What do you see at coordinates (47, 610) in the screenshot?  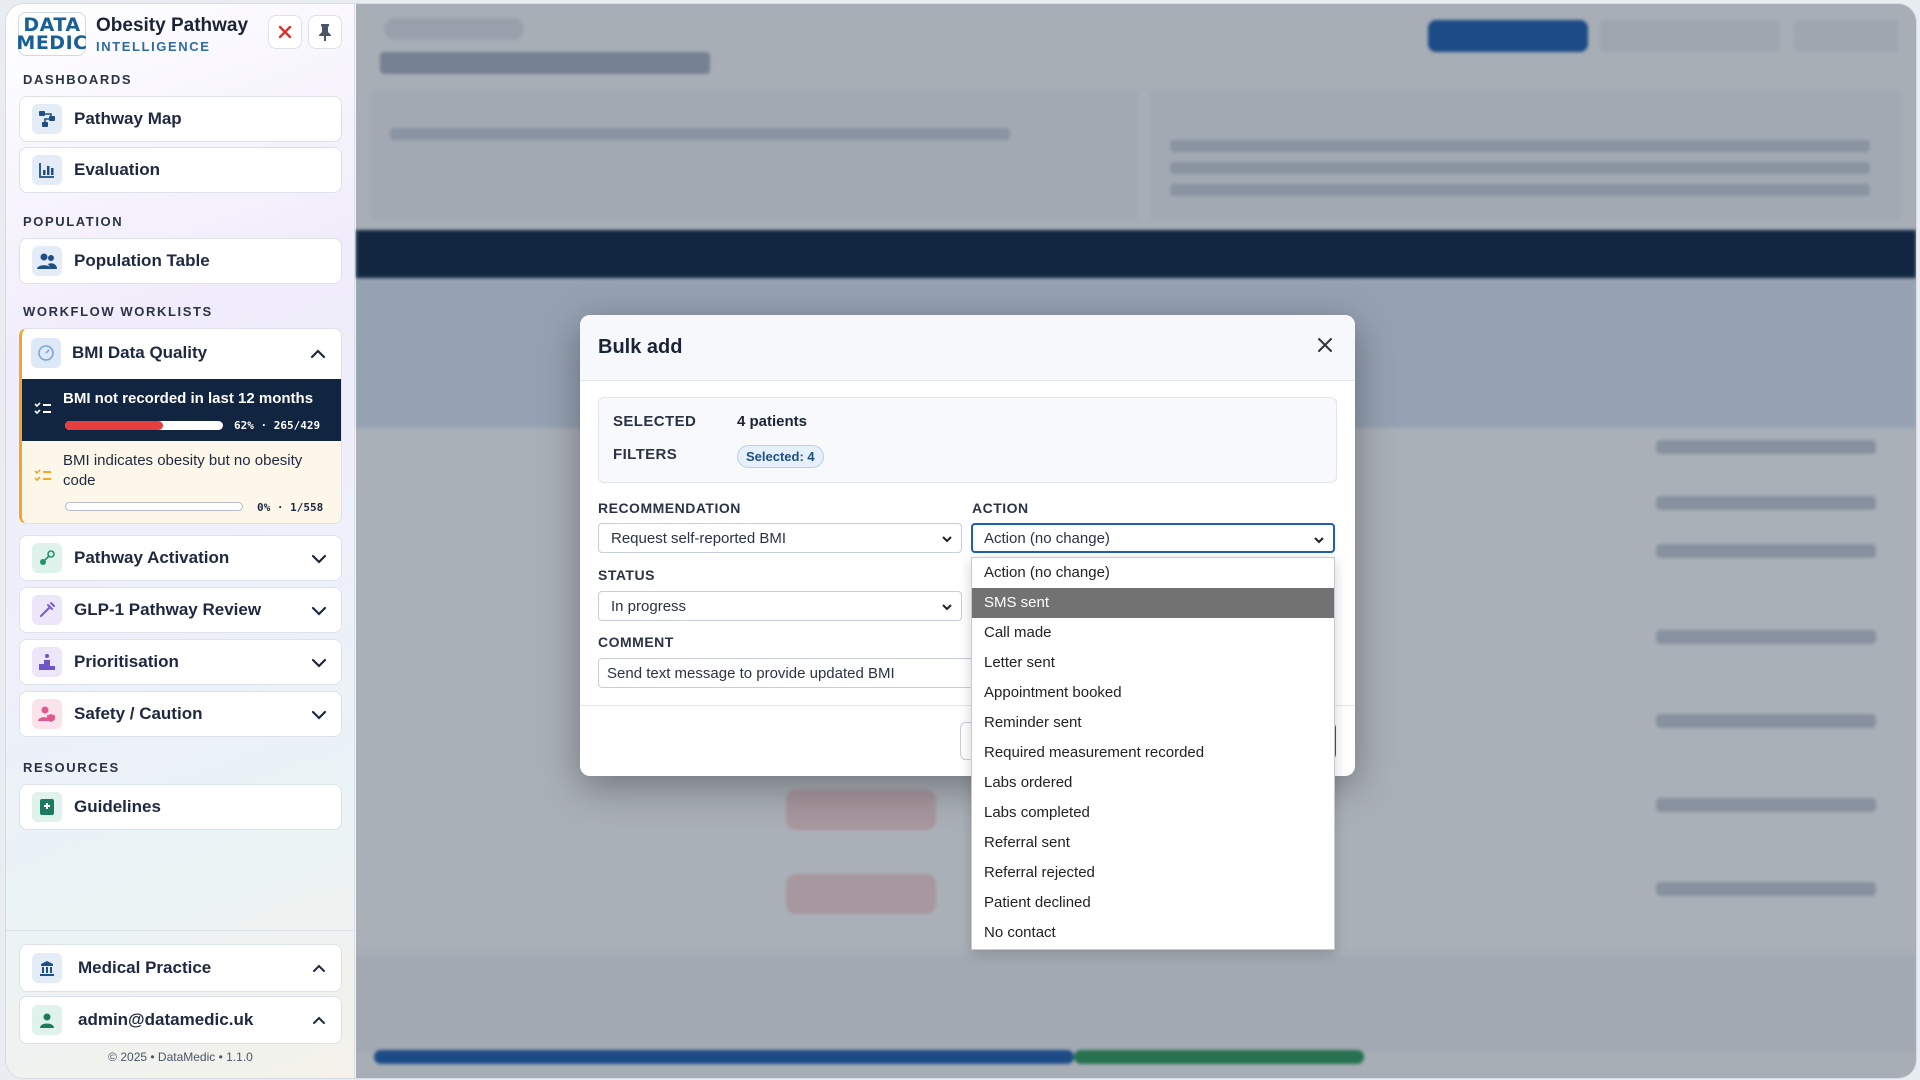 I see `syringe-icon` at bounding box center [47, 610].